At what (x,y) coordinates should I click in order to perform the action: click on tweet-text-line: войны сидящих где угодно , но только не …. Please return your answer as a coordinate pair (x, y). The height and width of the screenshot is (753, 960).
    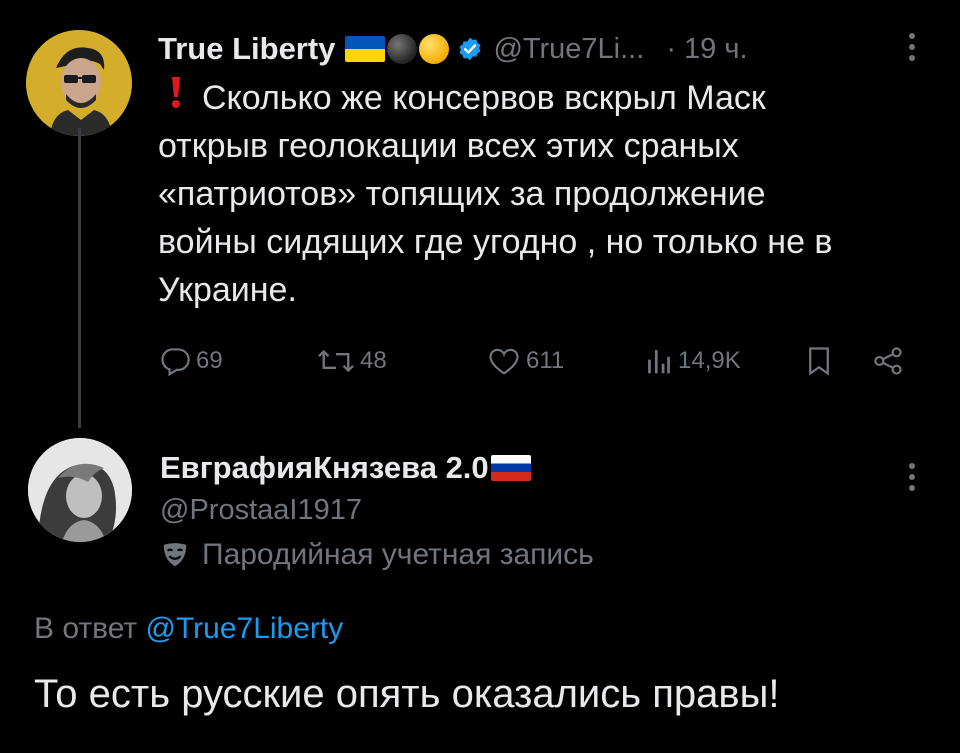
    Looking at the image, I should click on (495, 242).